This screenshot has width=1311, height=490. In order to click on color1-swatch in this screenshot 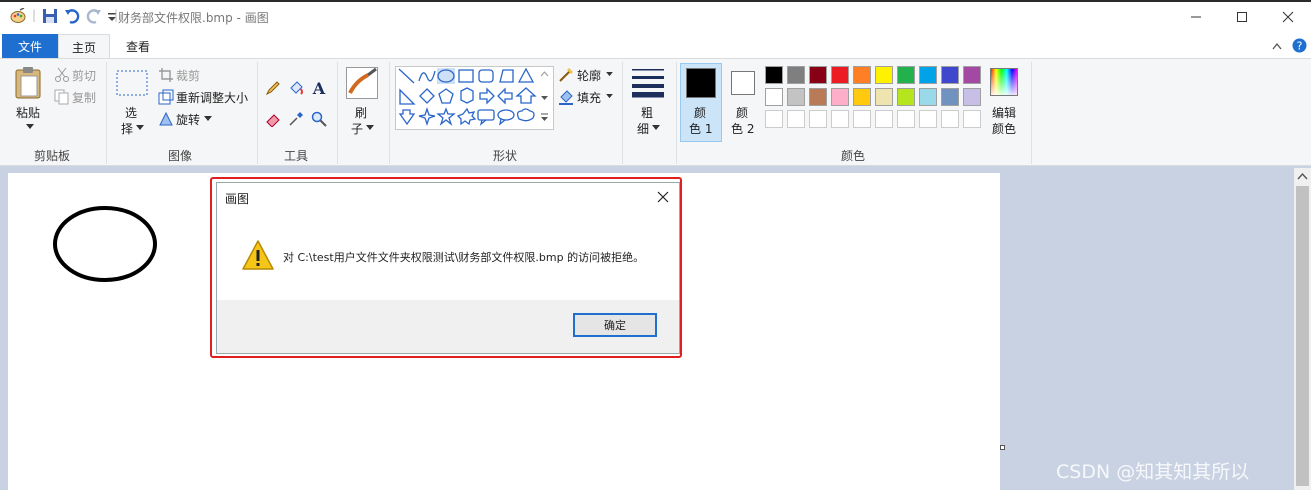, I will do `click(701, 83)`.